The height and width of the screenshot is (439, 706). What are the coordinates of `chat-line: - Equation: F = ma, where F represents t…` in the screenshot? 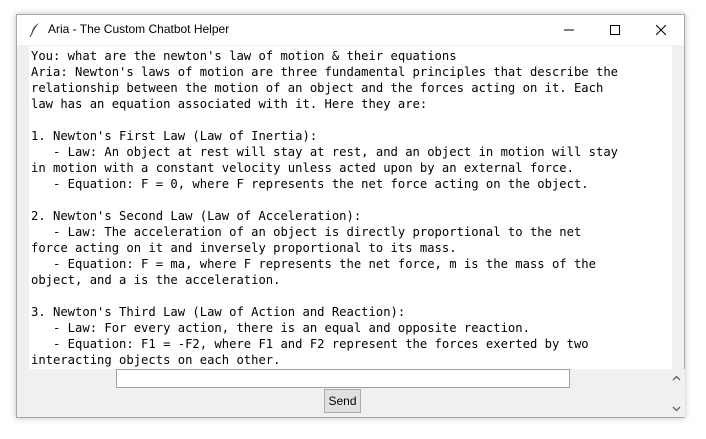 It's located at (313, 264).